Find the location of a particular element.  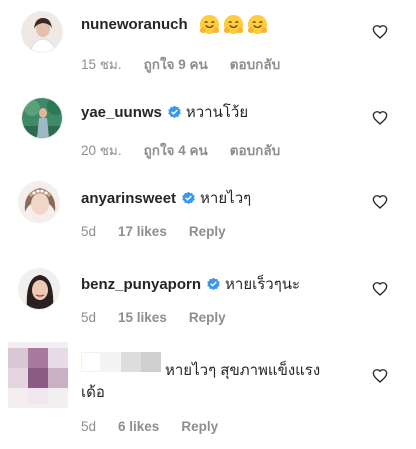

comment-text: หายไวๆ สุขภาพแข็งแรง is located at coordinates (243, 370).